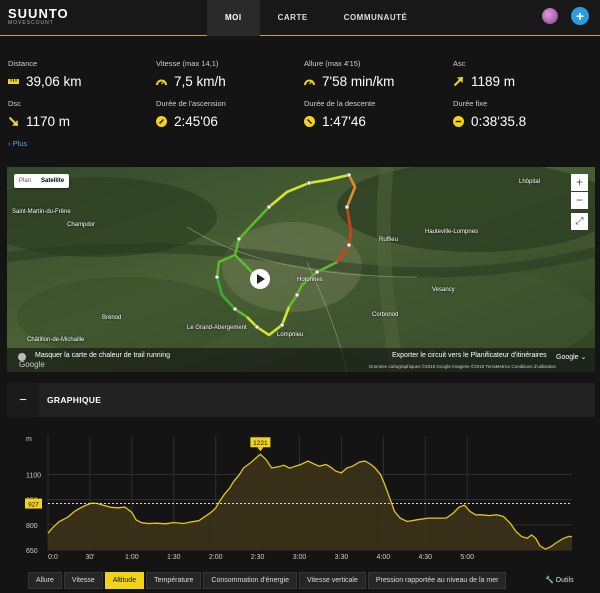 This screenshot has height=593, width=600. What do you see at coordinates (53, 557) in the screenshot?
I see `x-tick-label: 0:0` at bounding box center [53, 557].